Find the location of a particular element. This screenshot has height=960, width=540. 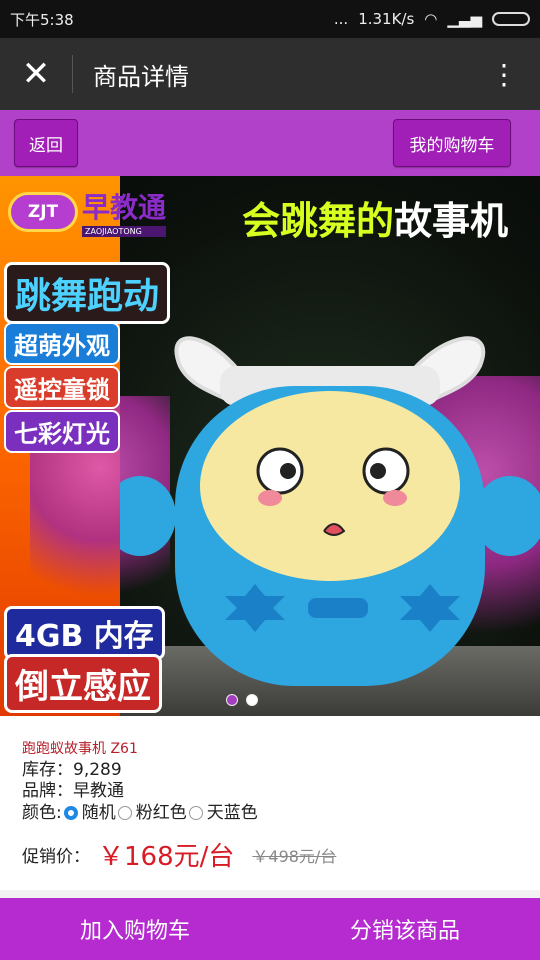

color-option-skyblue: 天蓝色 is located at coordinates (232, 813).